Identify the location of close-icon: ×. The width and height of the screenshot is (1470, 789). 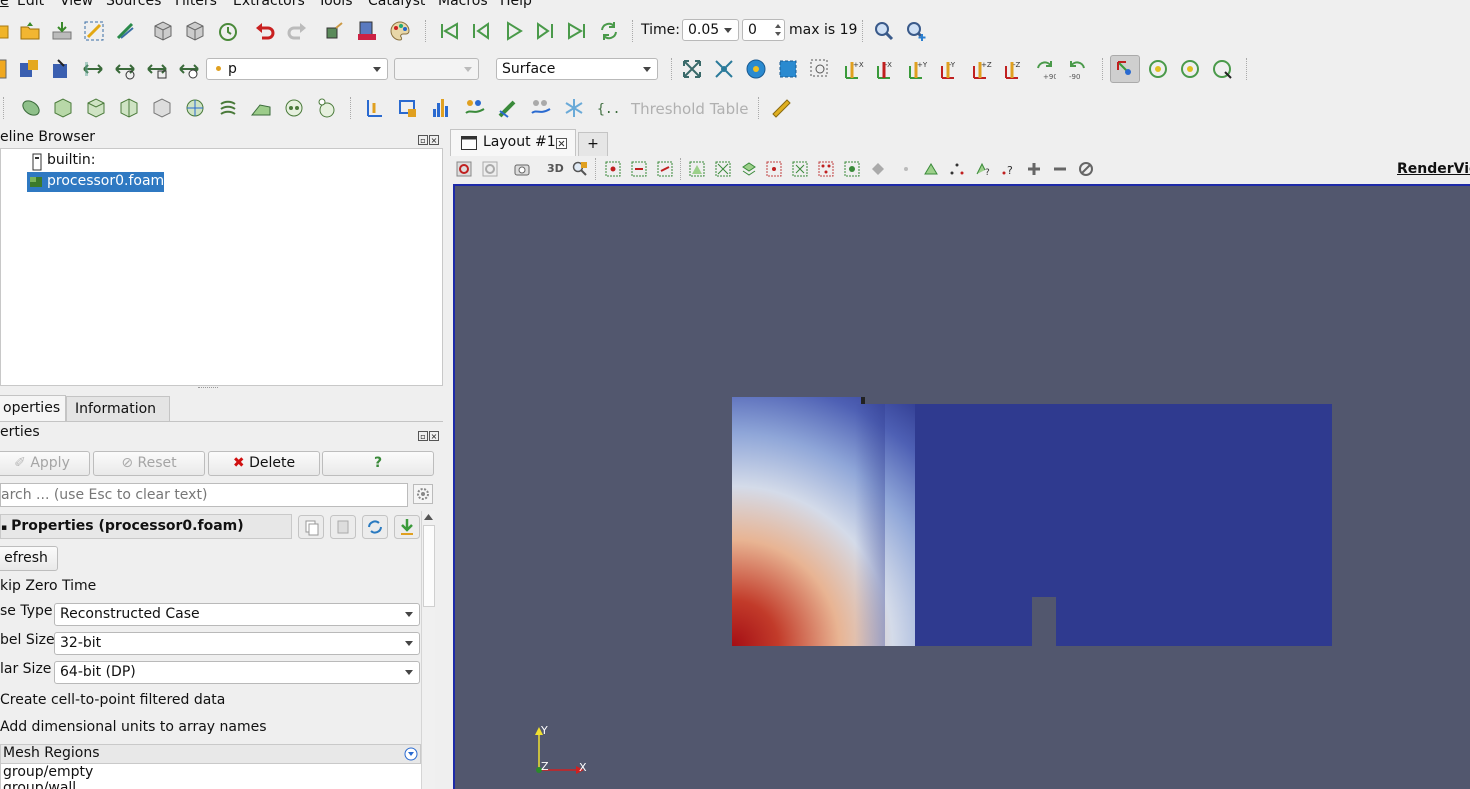
(434, 436).